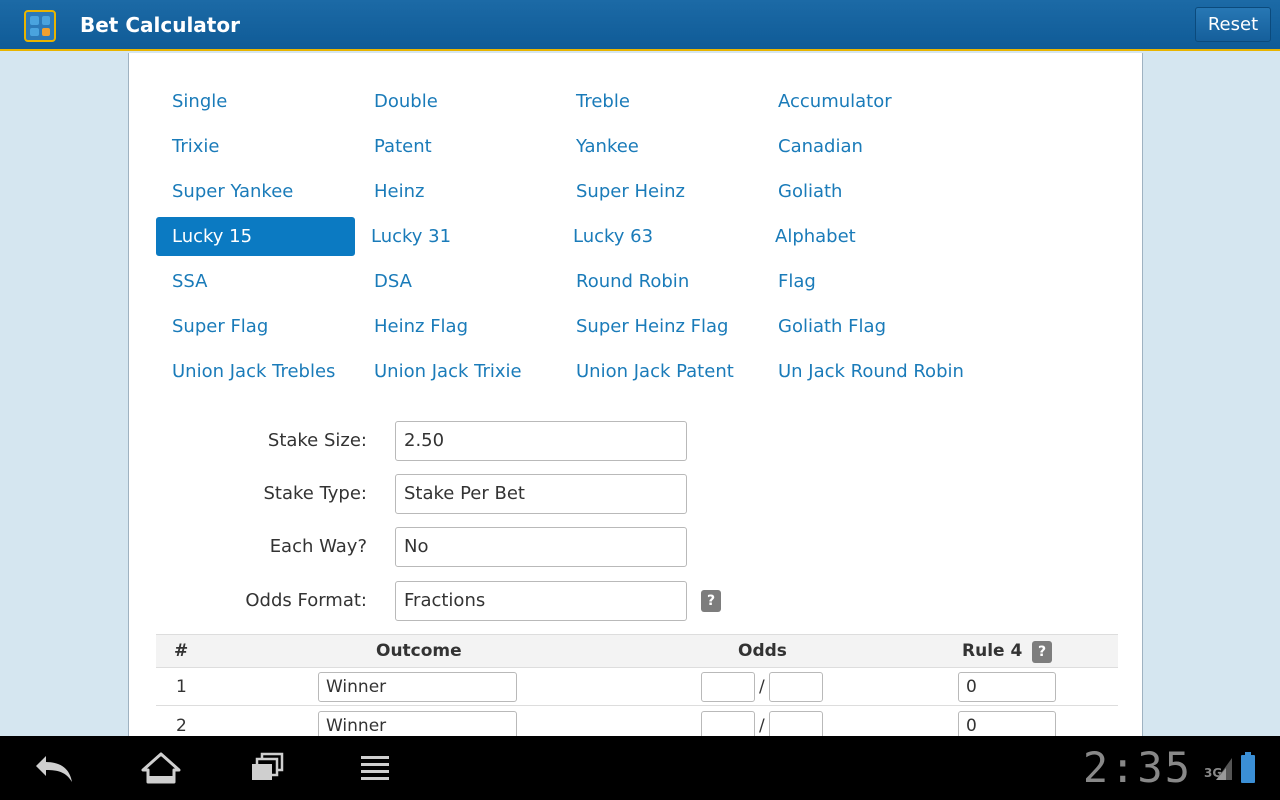 The width and height of the screenshot is (1280, 800). I want to click on odds-format-row: Odds Format: Fractions ?, so click(479, 601).